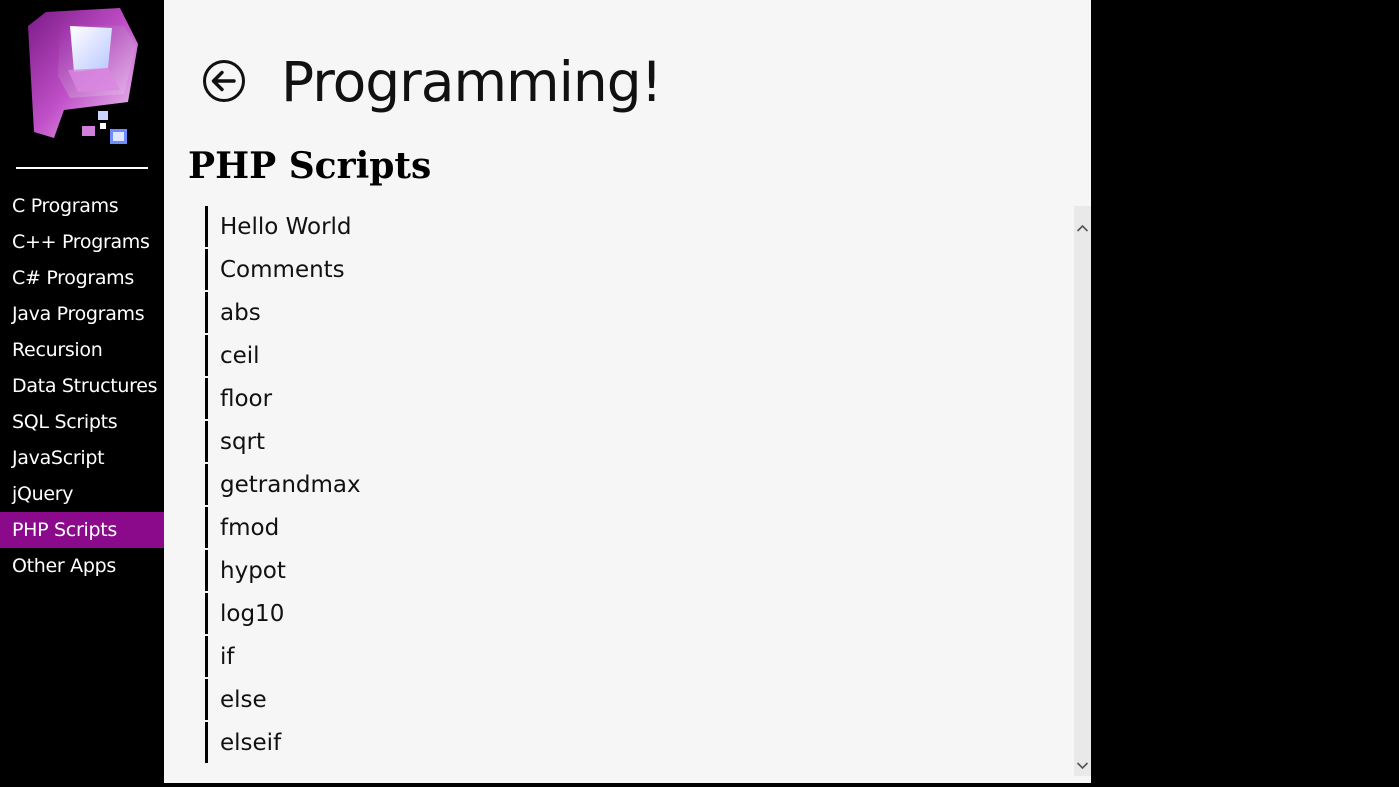 The width and height of the screenshot is (1399, 787). Describe the element at coordinates (635, 442) in the screenshot. I see `list-item: sqrt` at that location.